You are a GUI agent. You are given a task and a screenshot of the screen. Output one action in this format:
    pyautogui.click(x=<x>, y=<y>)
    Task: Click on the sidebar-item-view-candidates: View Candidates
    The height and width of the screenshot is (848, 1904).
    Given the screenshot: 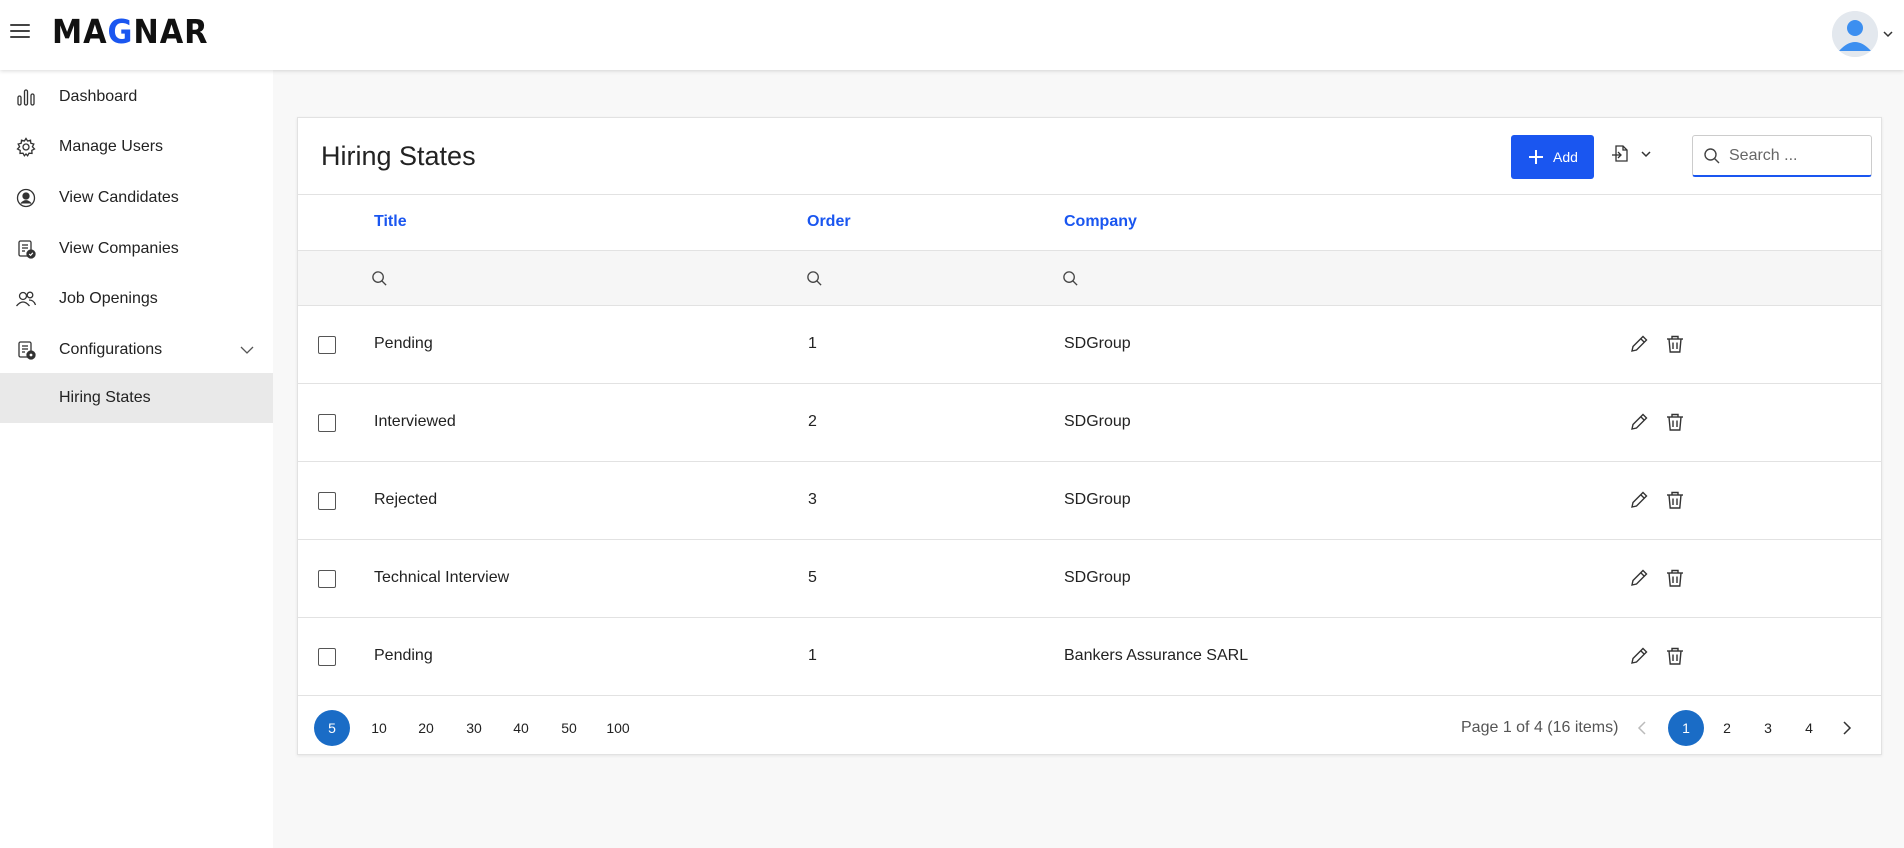 What is the action you would take?
    pyautogui.click(x=136, y=198)
    